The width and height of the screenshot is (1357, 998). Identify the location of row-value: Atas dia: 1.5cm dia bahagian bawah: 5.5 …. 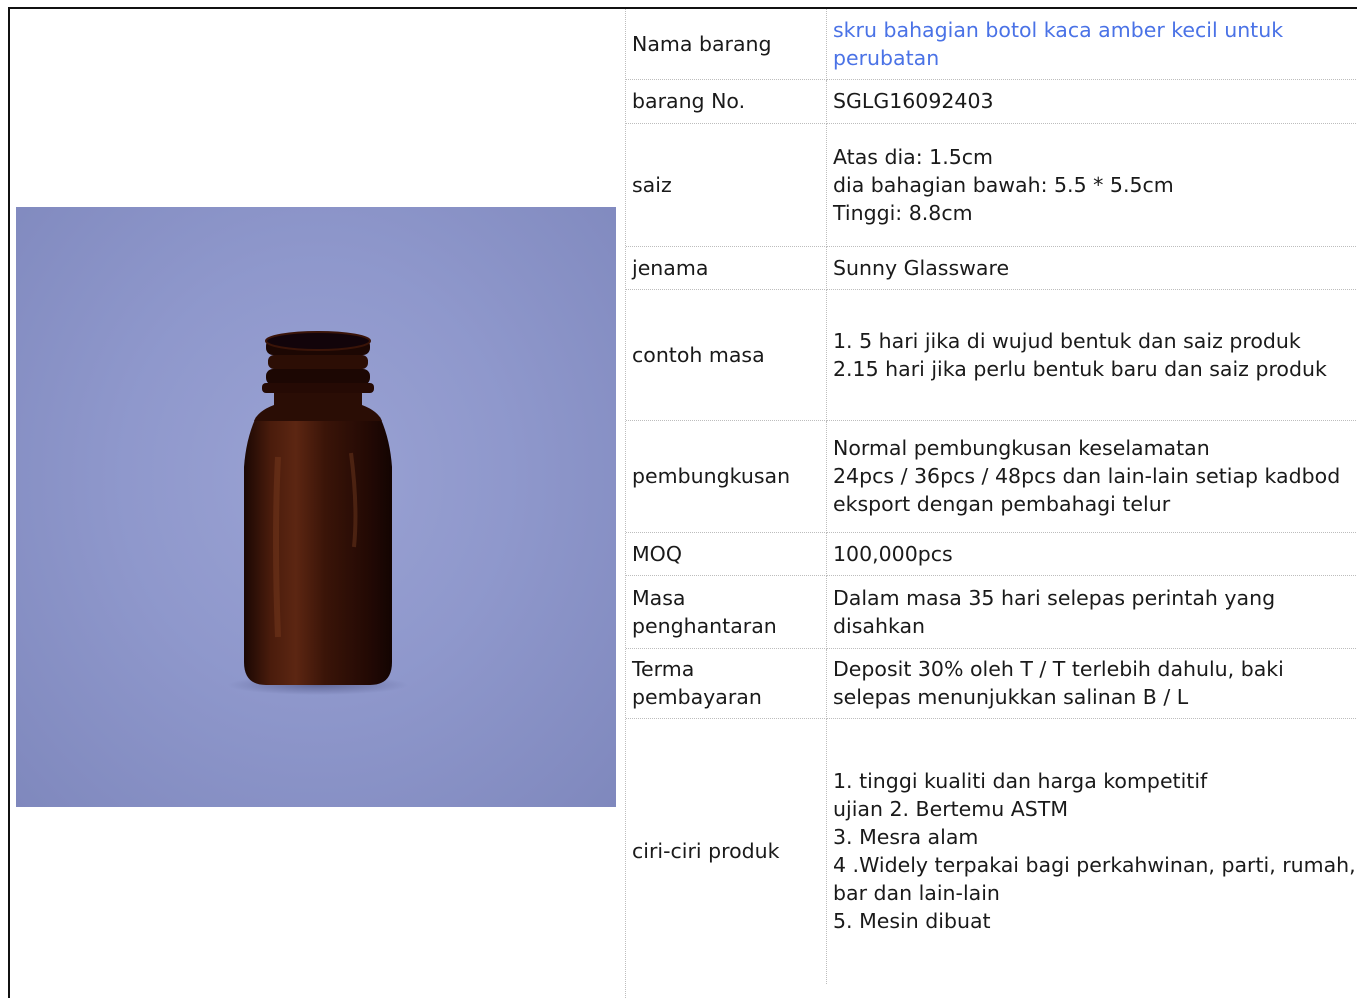
(1091, 185).